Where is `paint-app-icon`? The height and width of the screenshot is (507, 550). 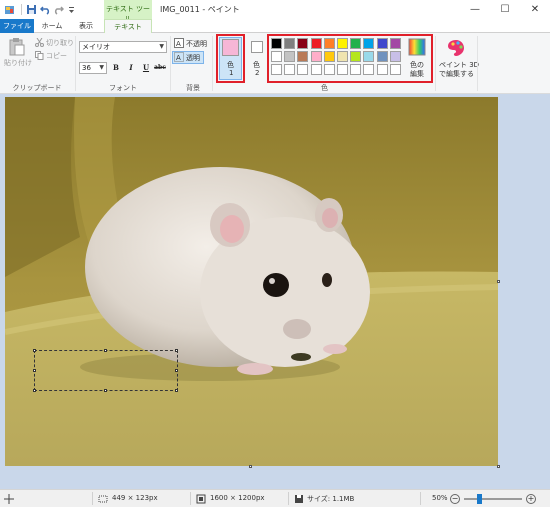
paint-app-icon is located at coordinates (9, 9).